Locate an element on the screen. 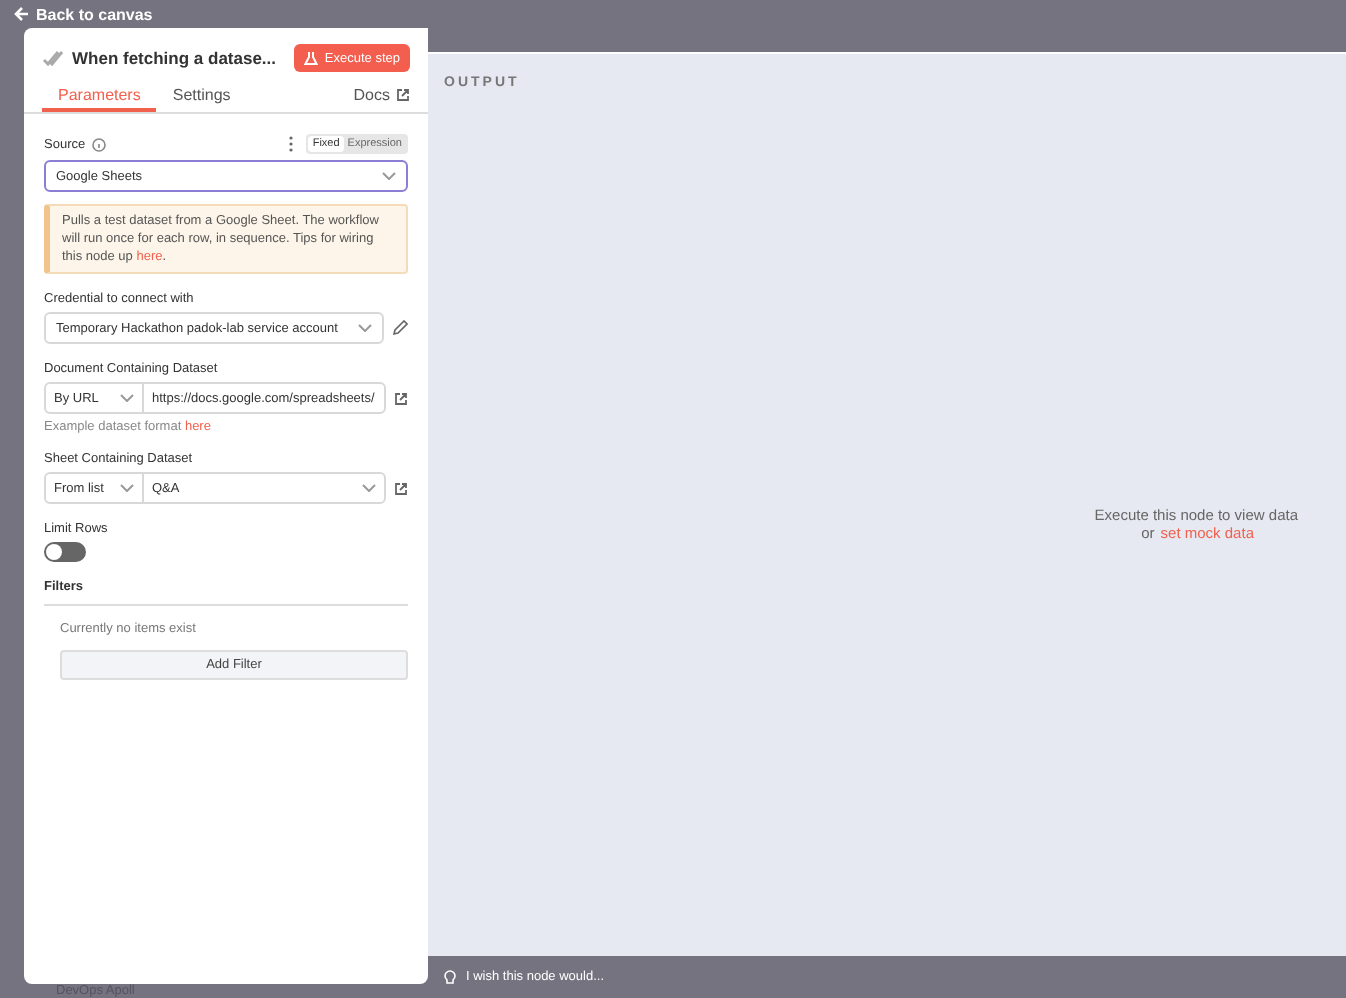 The width and height of the screenshot is (1346, 998). docs-link: Docs is located at coordinates (381, 99).